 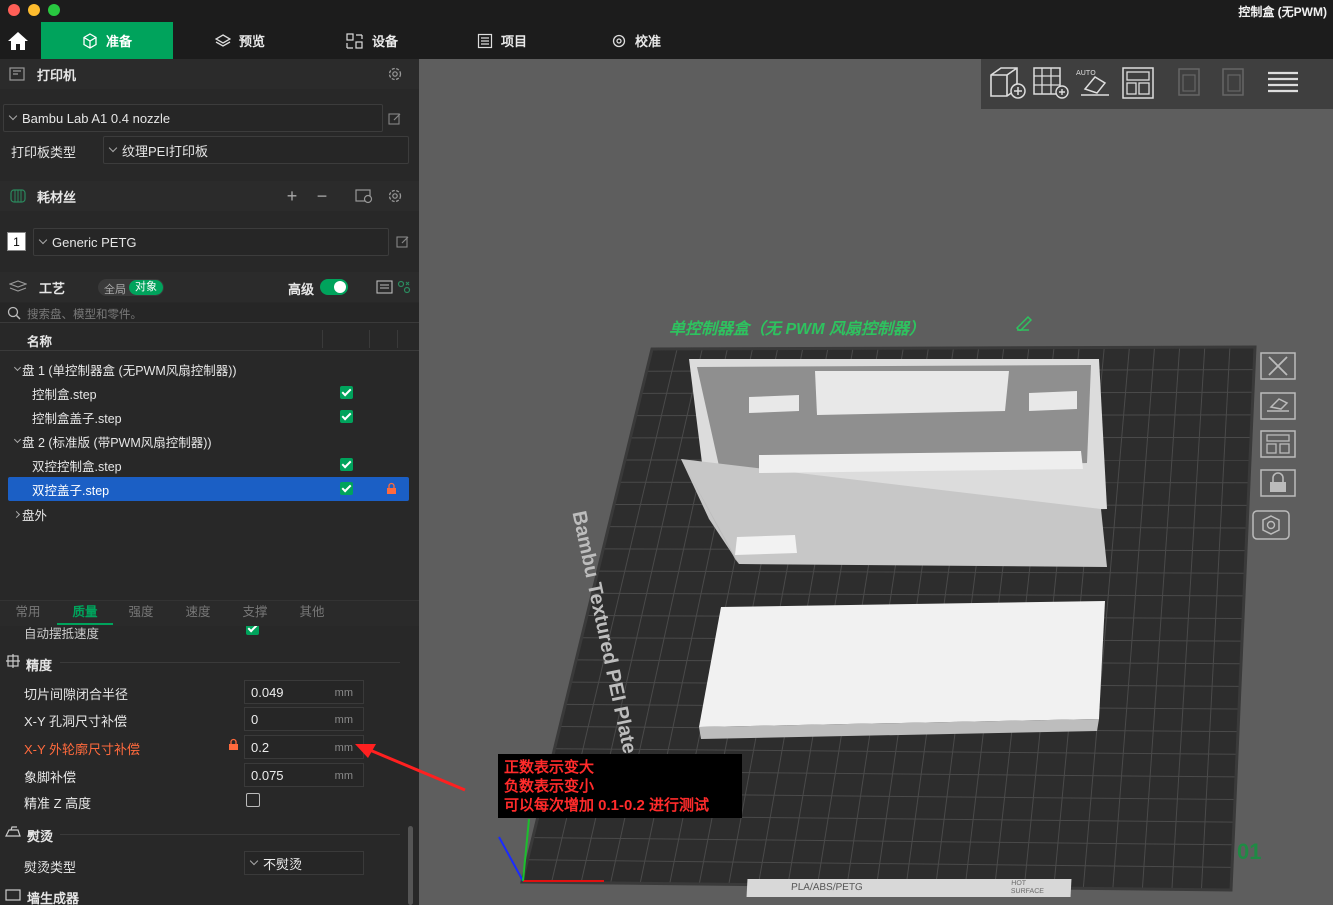 I want to click on elephant-foot-input: 0.075 mm, so click(x=304, y=775).